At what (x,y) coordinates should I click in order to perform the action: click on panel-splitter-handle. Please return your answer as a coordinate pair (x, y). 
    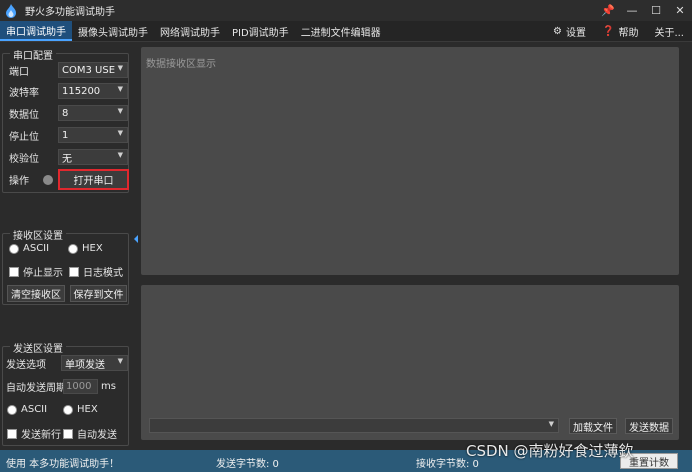
    Looking at the image, I should click on (136, 239).